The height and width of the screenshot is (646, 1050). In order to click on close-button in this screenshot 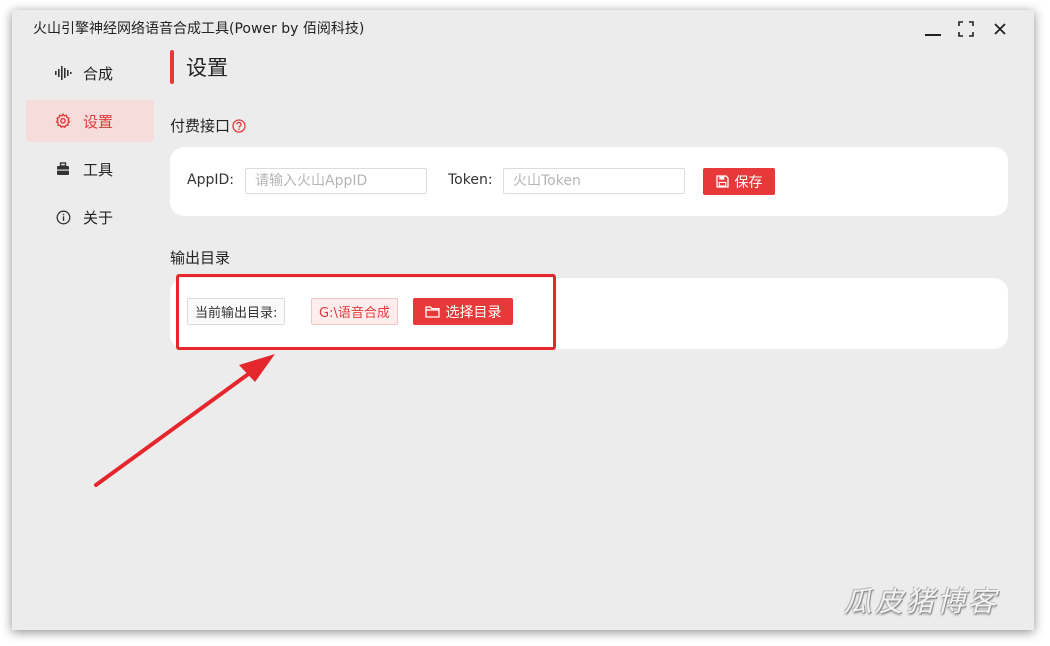, I will do `click(1000, 29)`.